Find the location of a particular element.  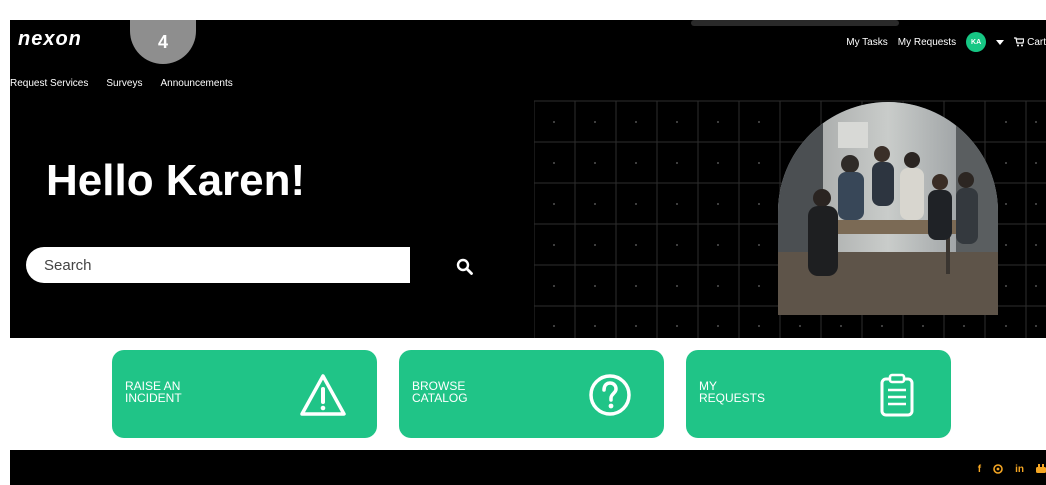

browse-catalog-tile: BROWSE CATALOG is located at coordinates (531, 394).